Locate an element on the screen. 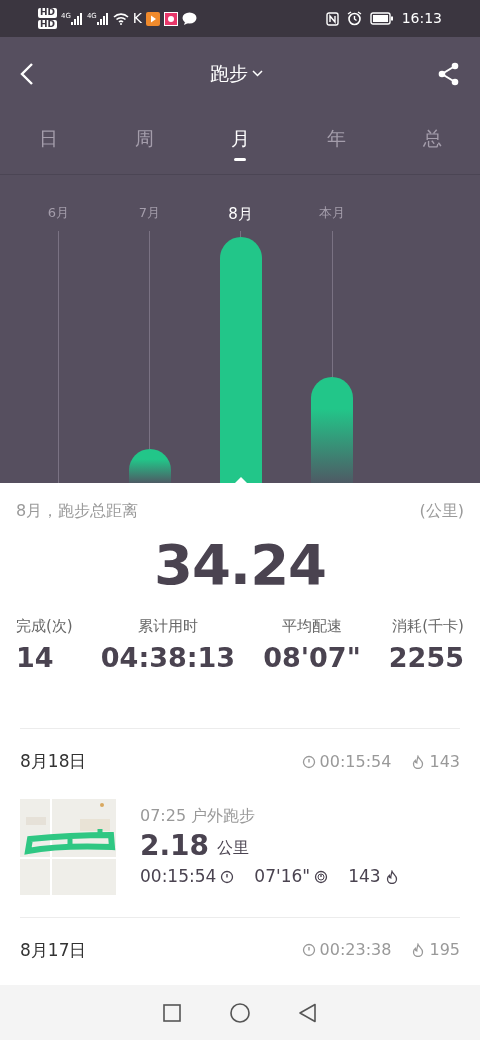 The image size is (480, 1040). circle-icon is located at coordinates (240, 1013).